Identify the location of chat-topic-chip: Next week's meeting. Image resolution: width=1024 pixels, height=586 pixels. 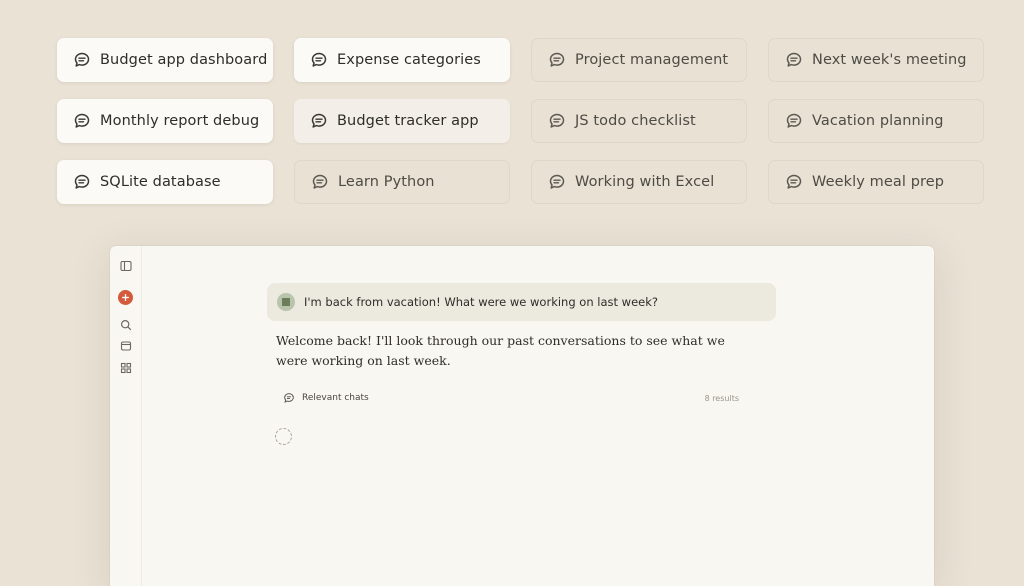
(876, 60).